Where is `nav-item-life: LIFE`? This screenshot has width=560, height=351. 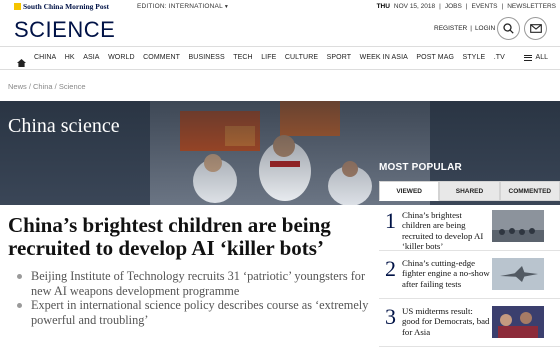 nav-item-life: LIFE is located at coordinates (268, 57).